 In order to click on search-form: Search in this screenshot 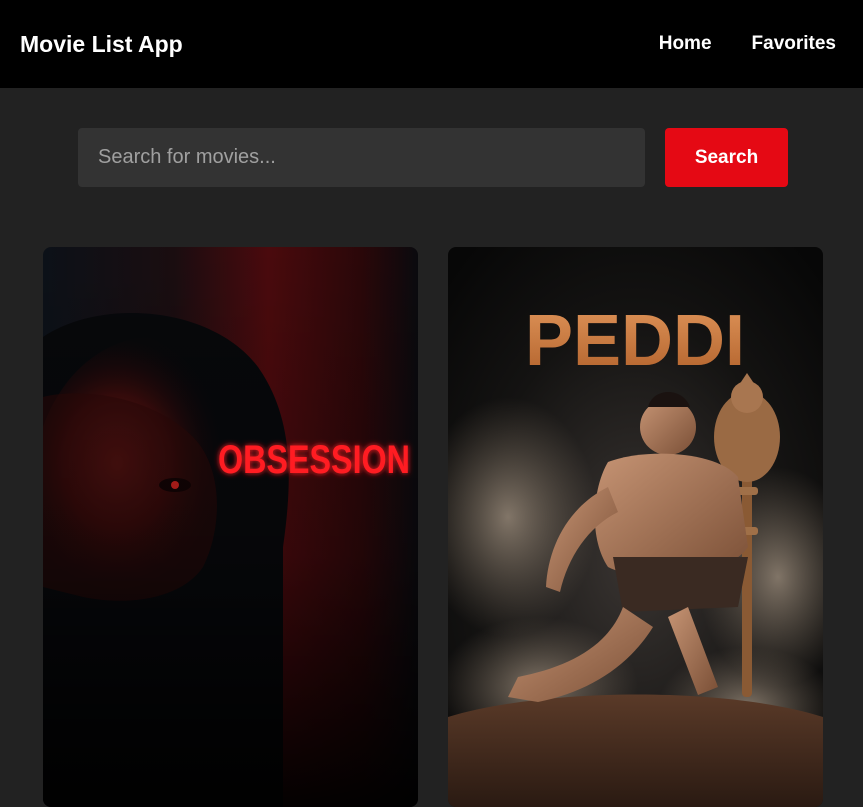, I will do `click(433, 157)`.